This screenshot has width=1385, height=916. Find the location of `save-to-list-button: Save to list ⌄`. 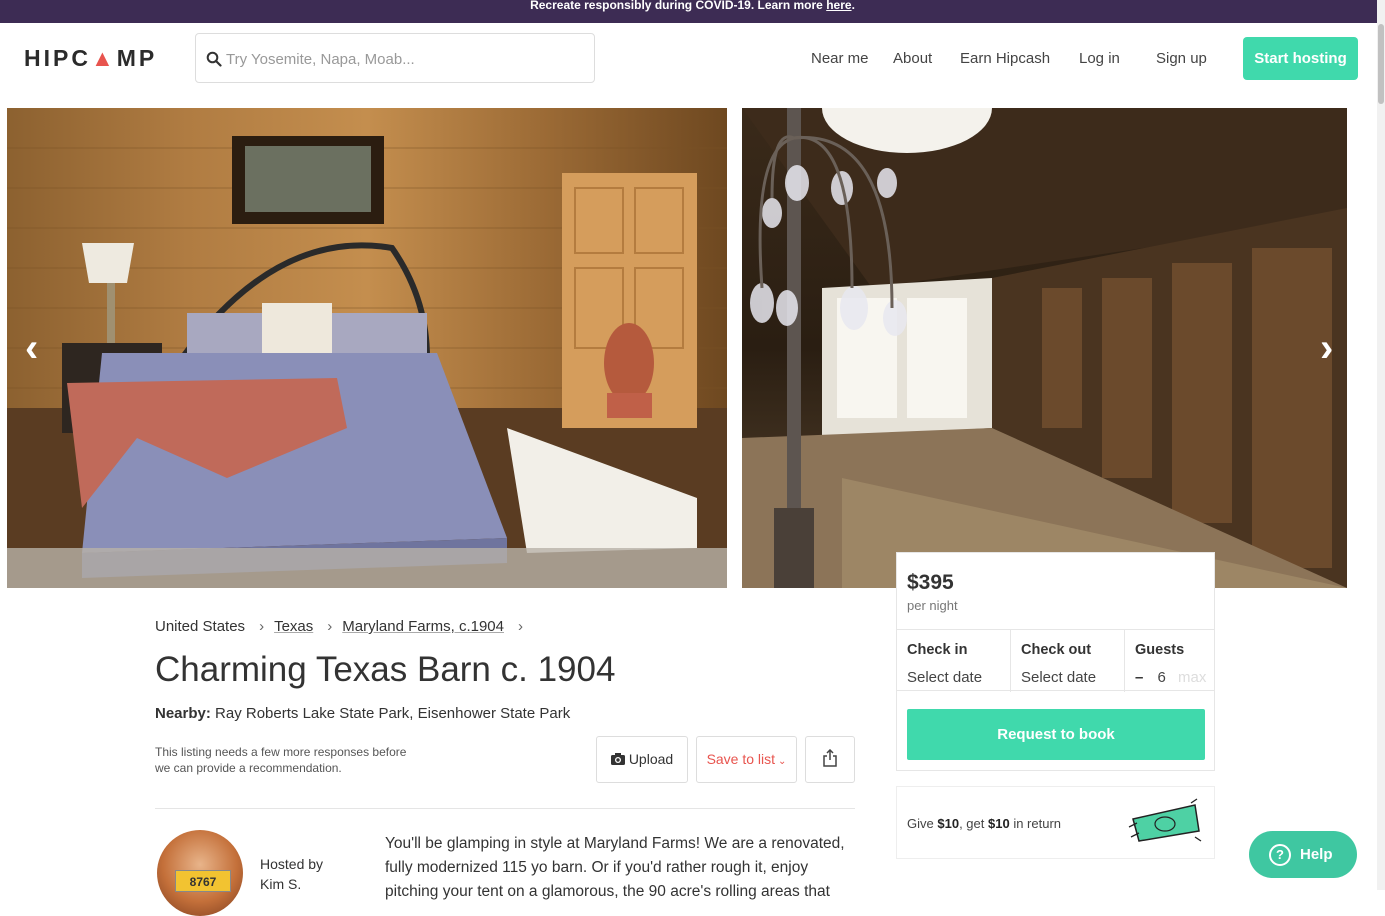

save-to-list-button: Save to list ⌄ is located at coordinates (746, 759).